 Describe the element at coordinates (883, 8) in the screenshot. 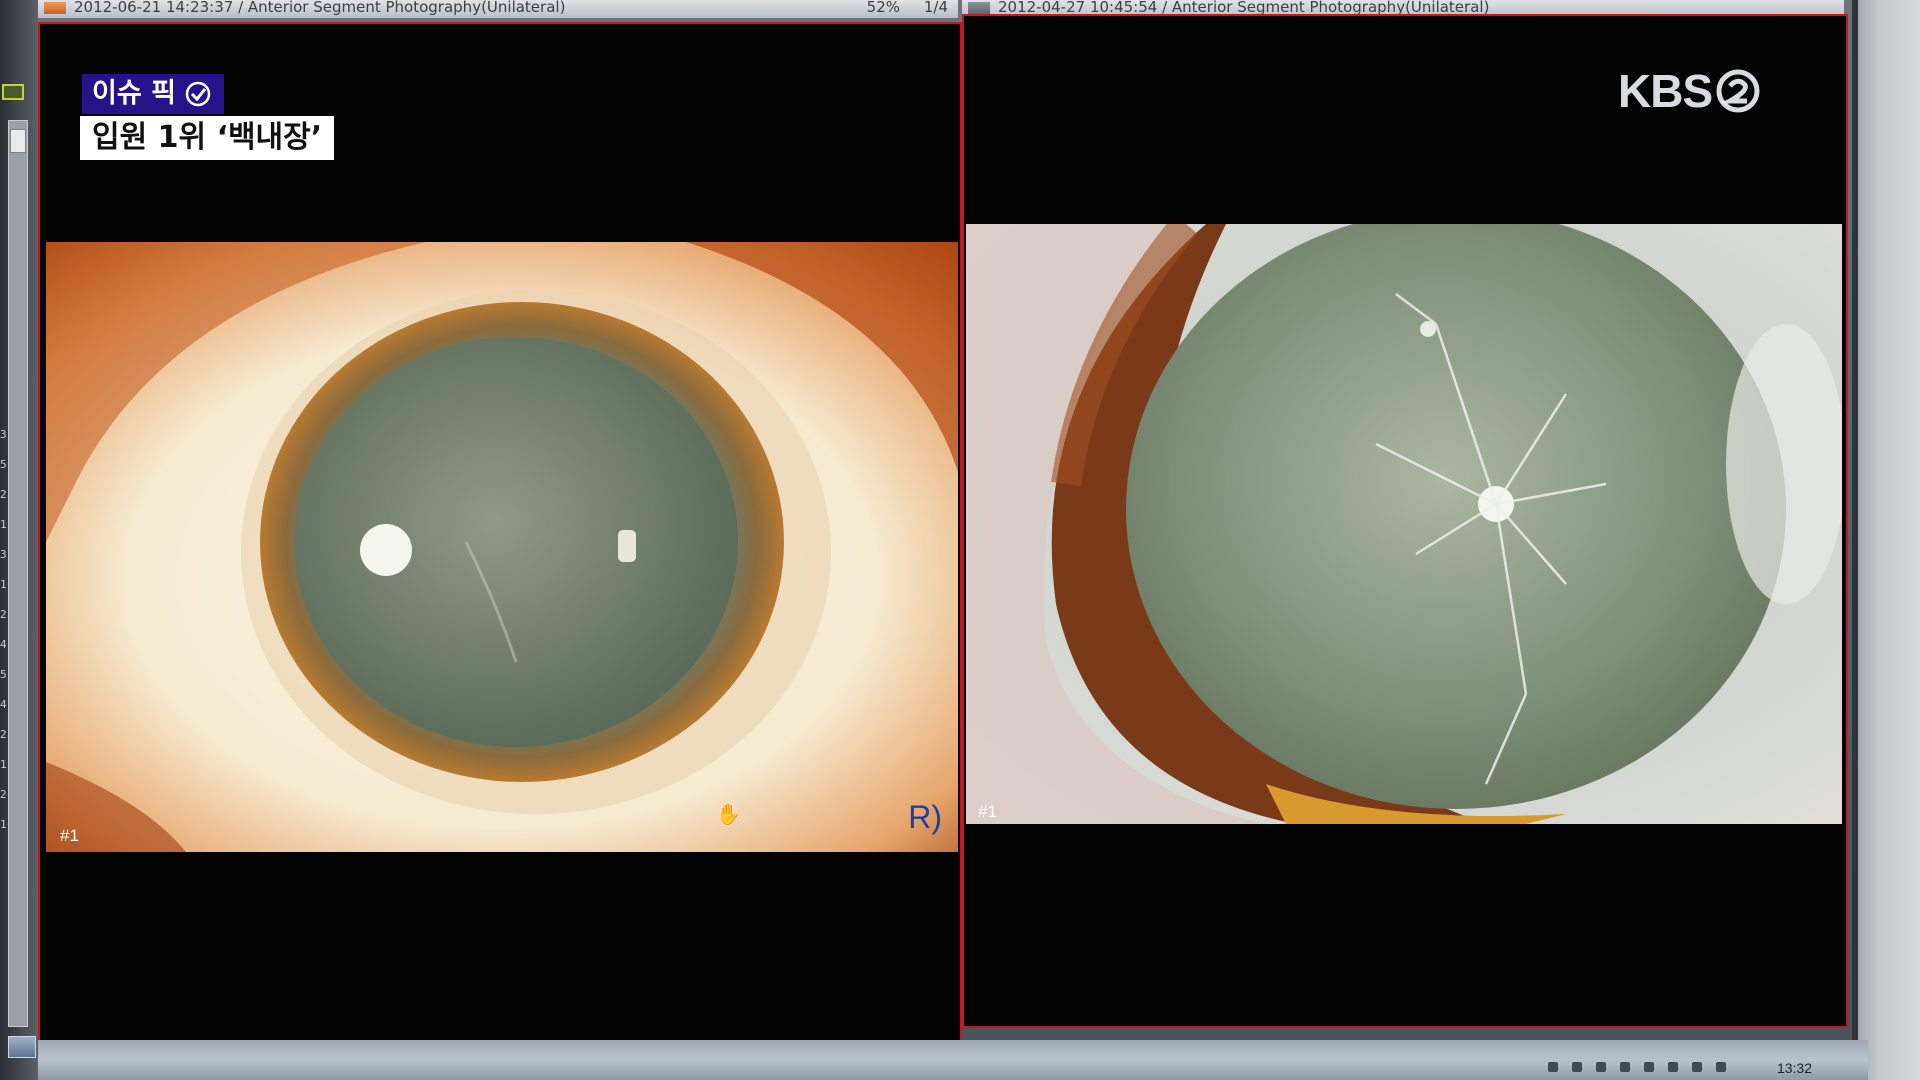

I see `zoom-level: 52%` at that location.